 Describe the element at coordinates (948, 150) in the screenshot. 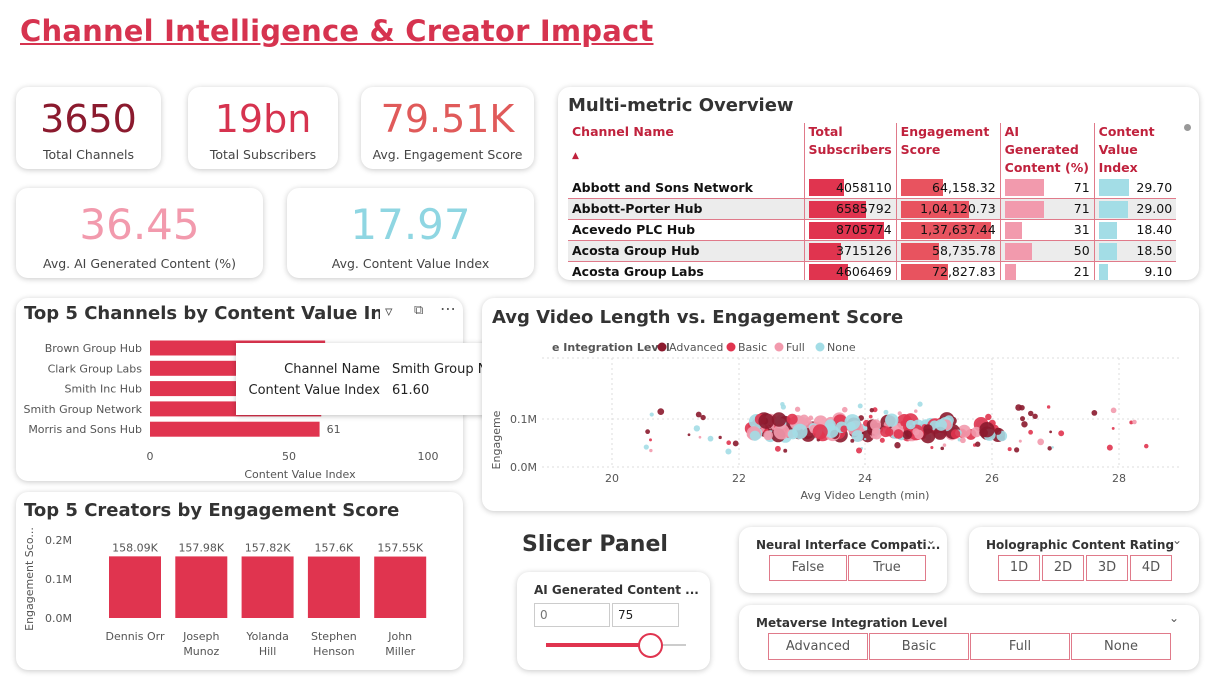

I see `column-header-engagement: Engagement Score` at that location.